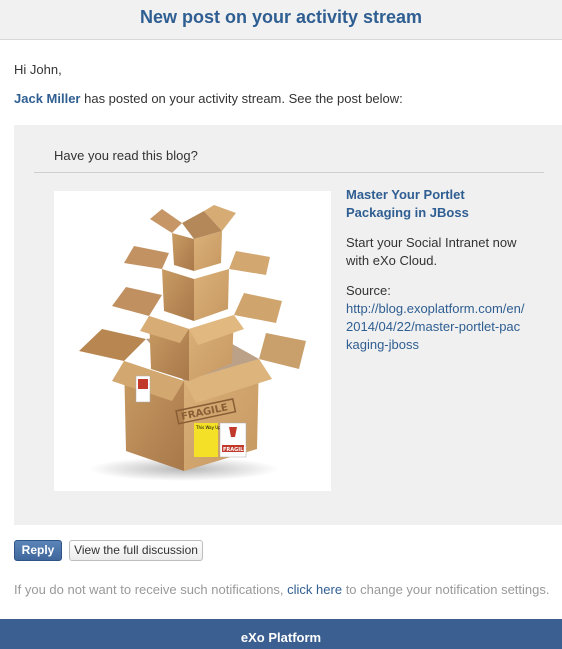  Describe the element at coordinates (281, 637) in the screenshot. I see `footer-brand: eXo Platform` at that location.